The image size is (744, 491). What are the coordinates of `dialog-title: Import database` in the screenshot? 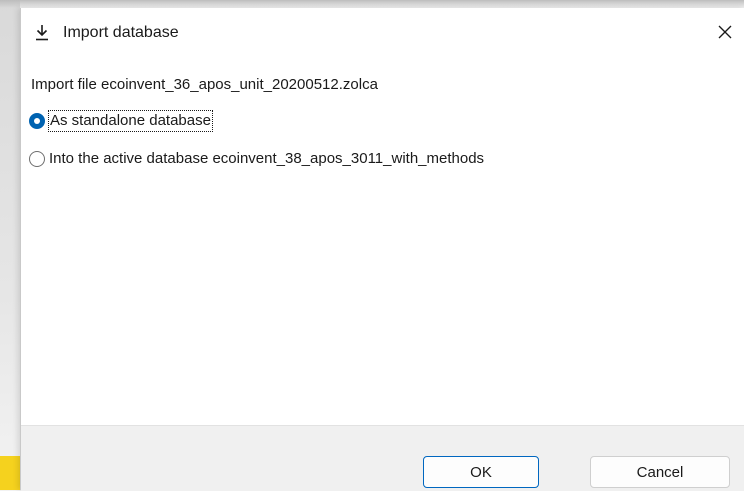 It's located at (121, 32).